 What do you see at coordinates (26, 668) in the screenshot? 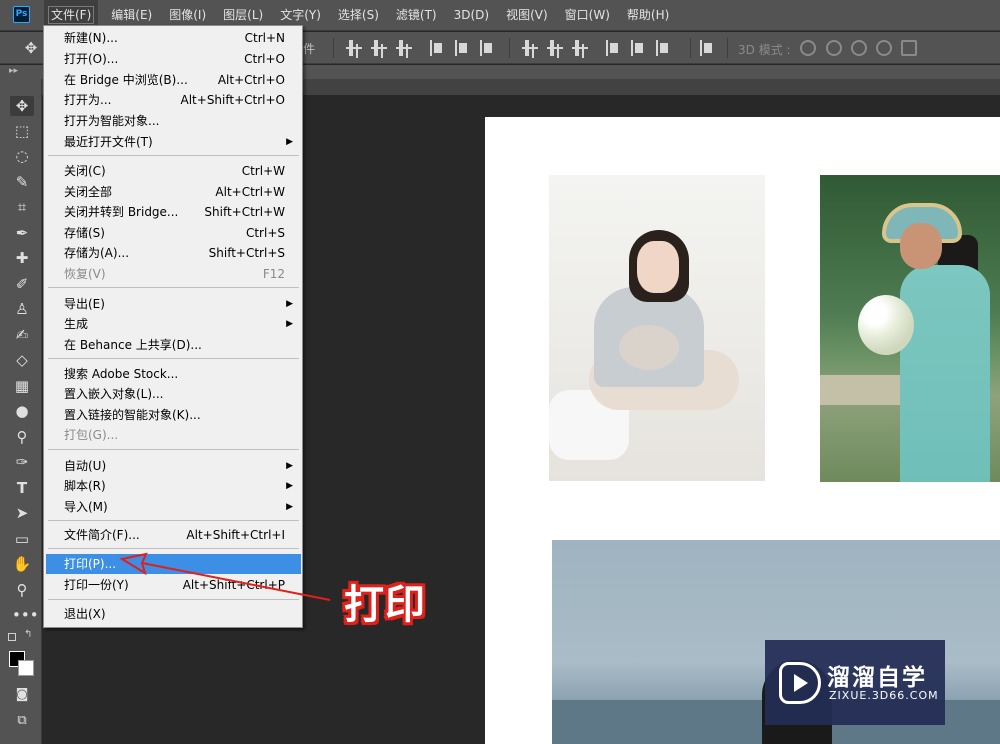
I see `background-color-swatch` at bounding box center [26, 668].